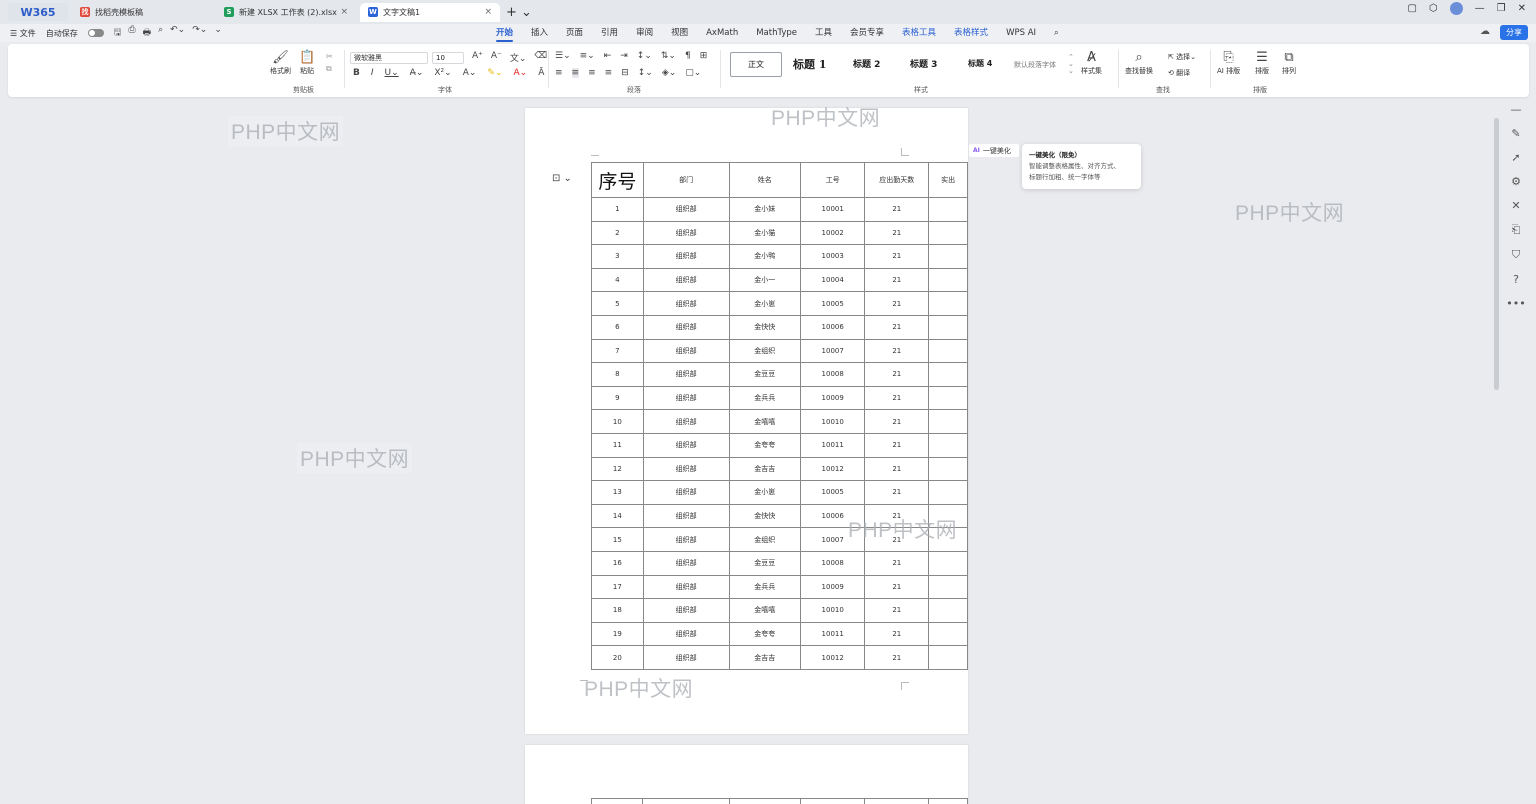  I want to click on tab-insert: 插入, so click(539, 33).